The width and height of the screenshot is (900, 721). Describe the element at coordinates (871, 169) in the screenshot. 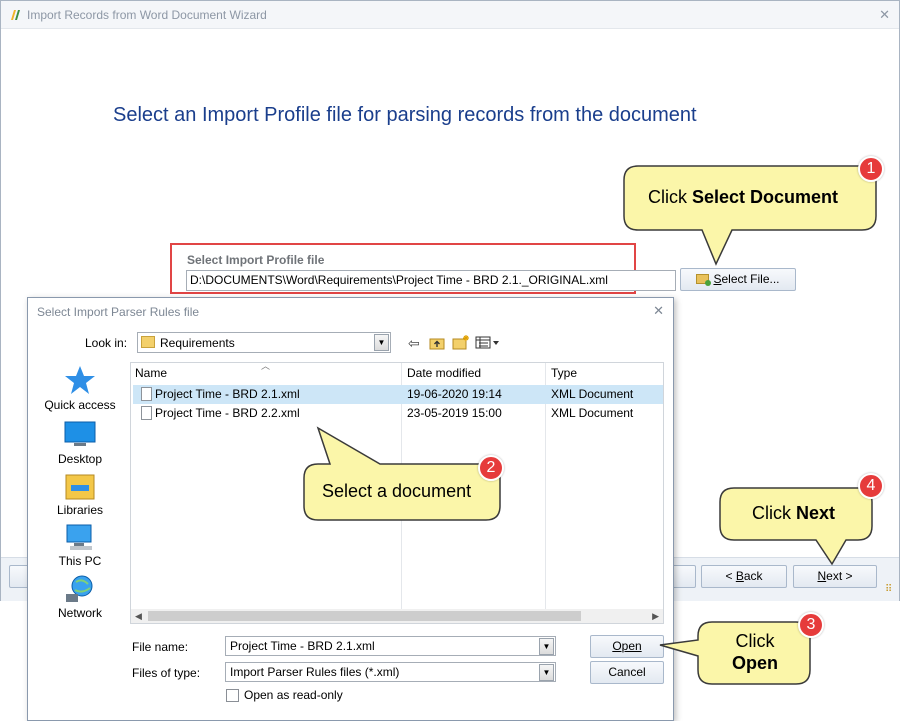

I see `step-badge: 1` at that location.